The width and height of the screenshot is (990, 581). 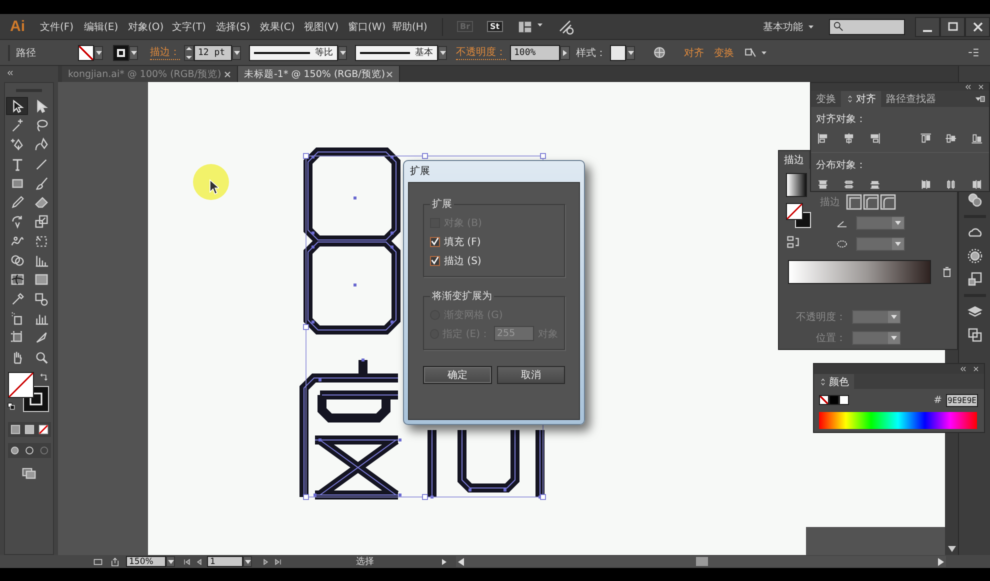 I want to click on document-tab: 未标题-1* @ 150% (RGB/预览), so click(x=319, y=74).